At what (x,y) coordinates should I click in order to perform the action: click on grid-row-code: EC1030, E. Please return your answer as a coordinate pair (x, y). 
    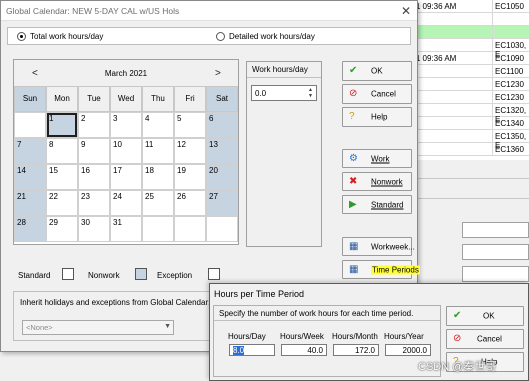
    Looking at the image, I should click on (510, 49).